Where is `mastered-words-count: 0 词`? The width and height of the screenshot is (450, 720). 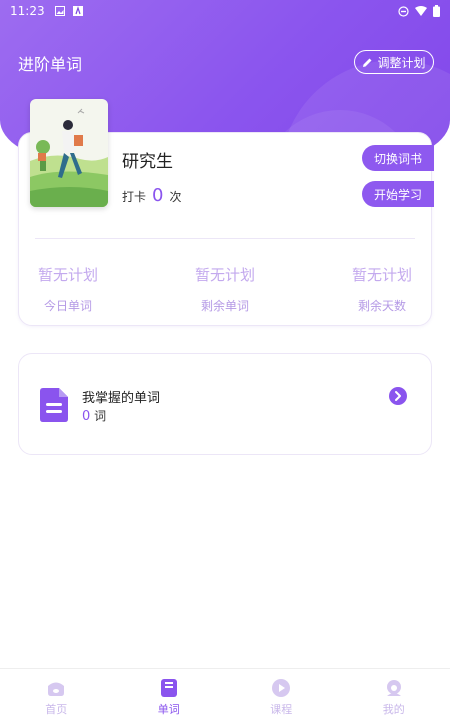
mastered-words-count: 0 词 is located at coordinates (94, 415).